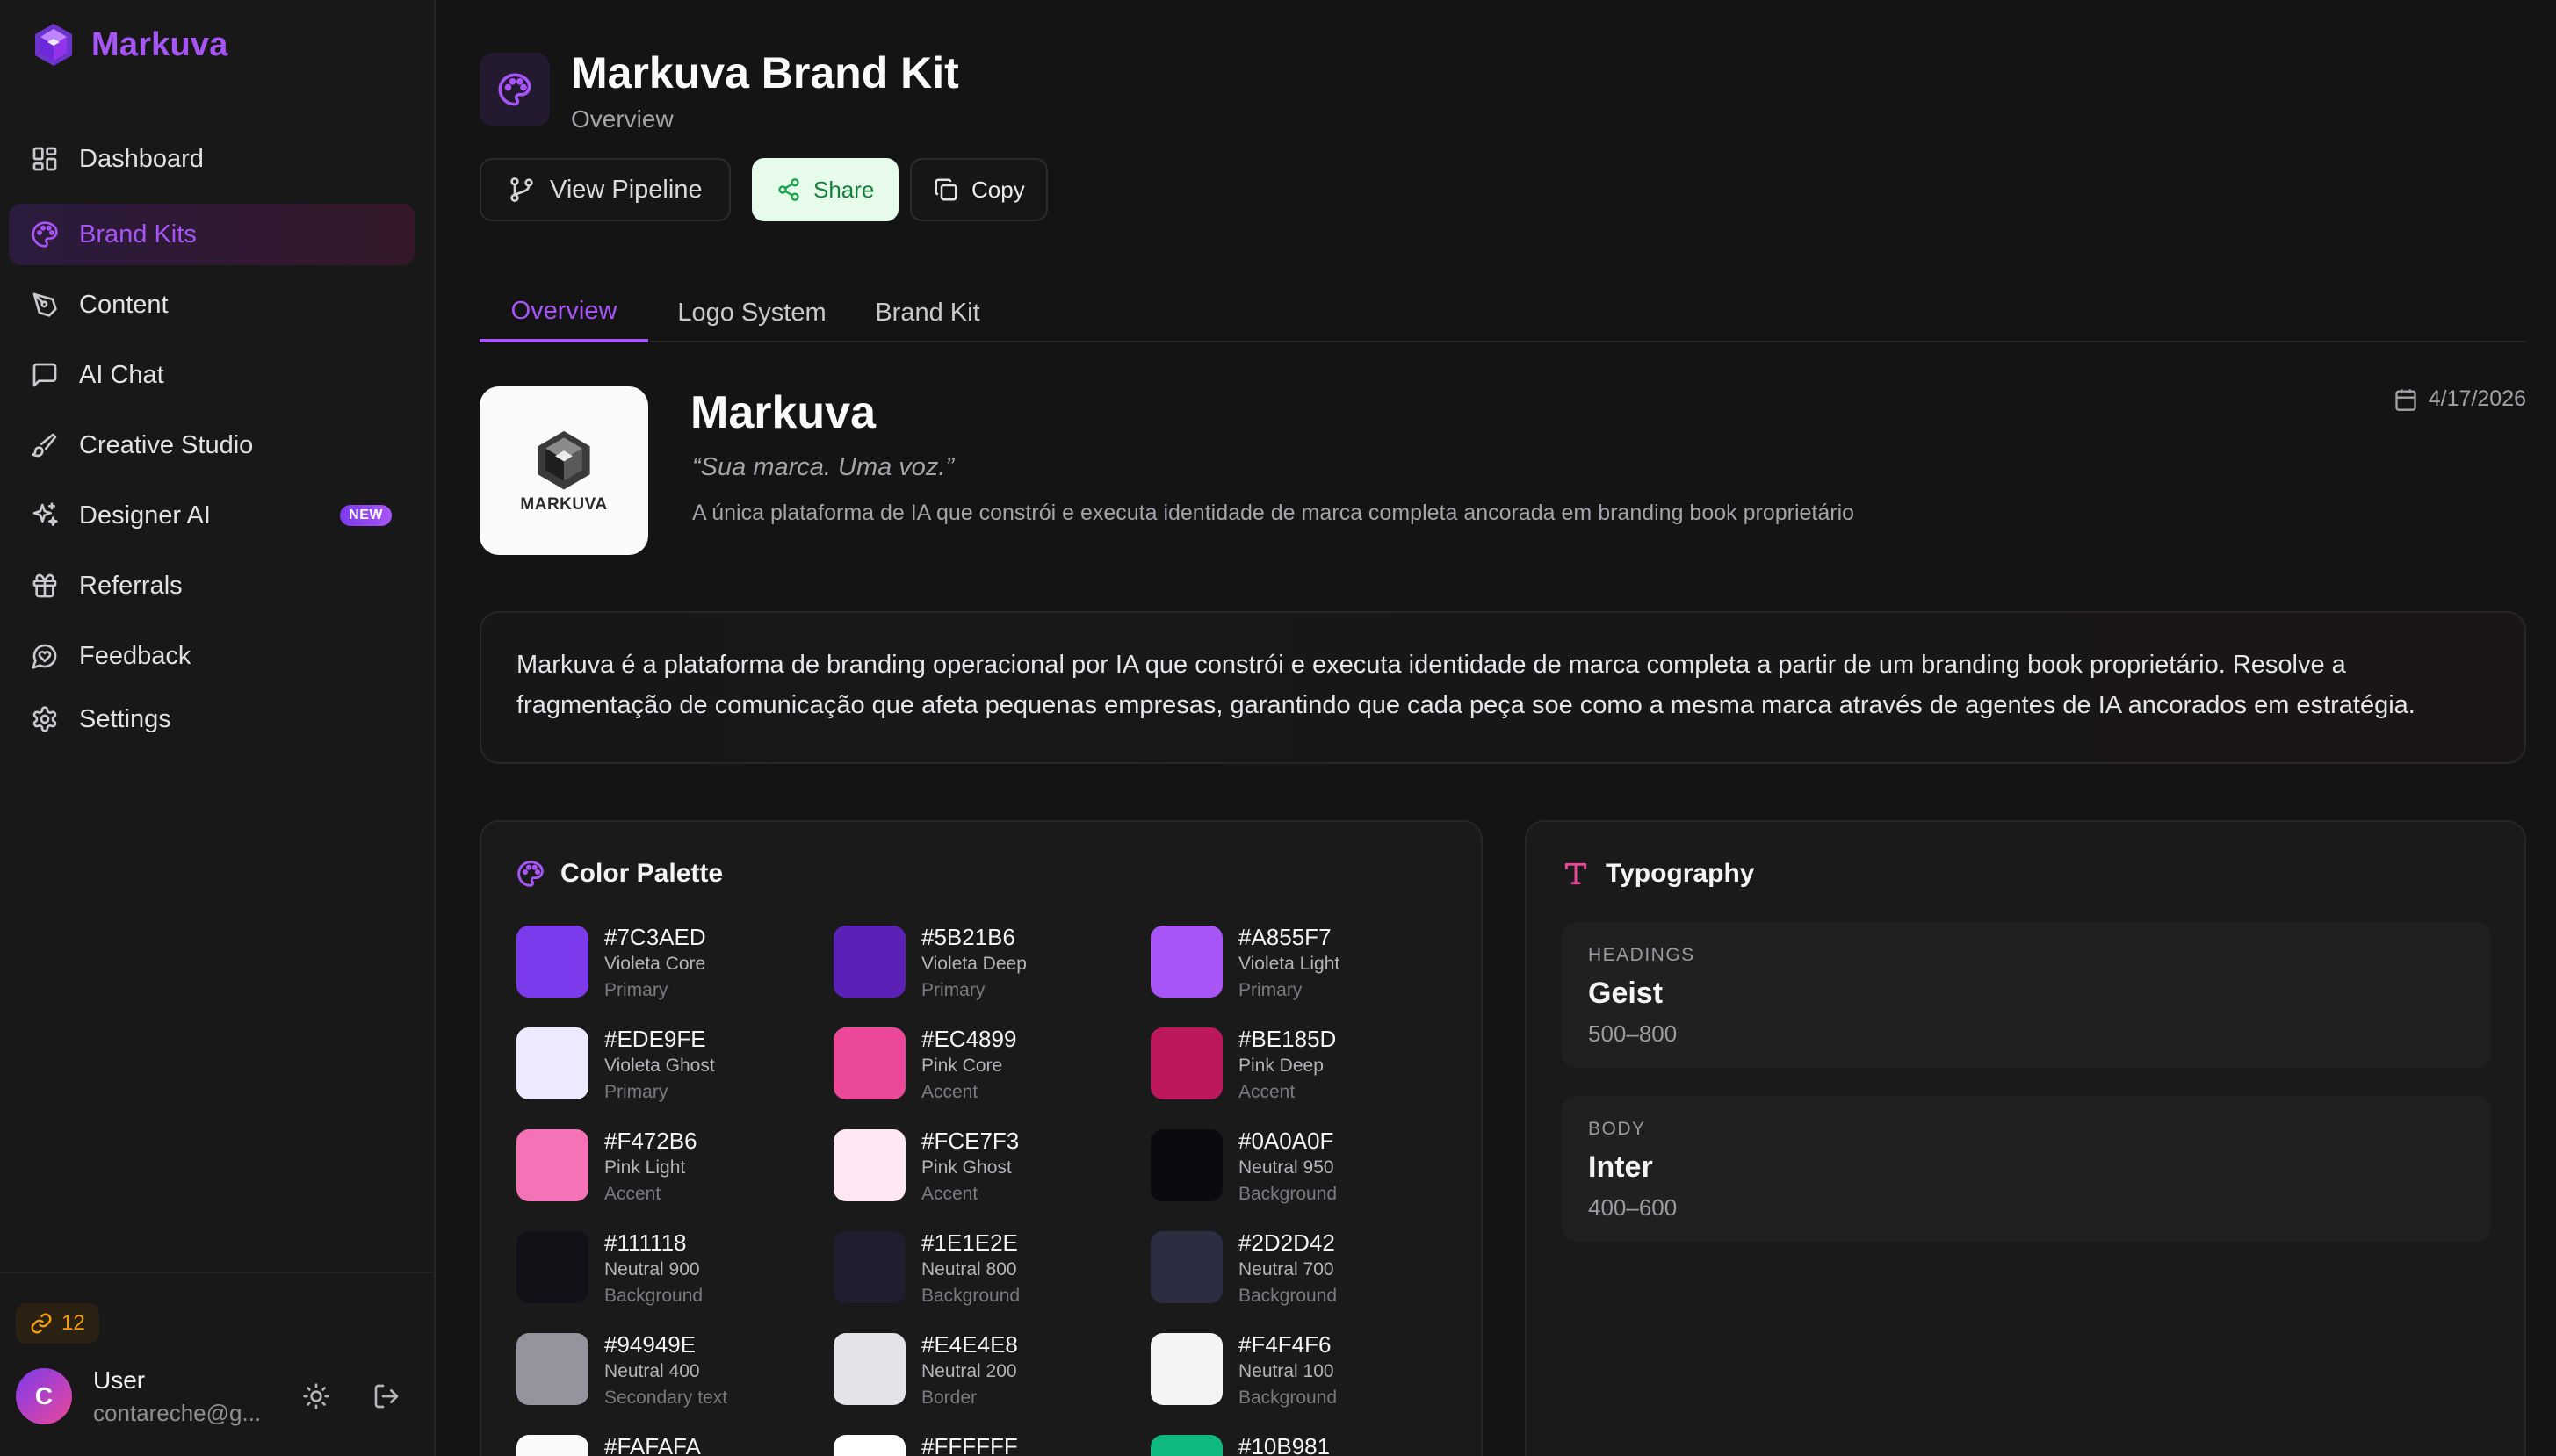  I want to click on color-swatch: #5B21B6 Violeta Deep Primary, so click(983, 967).